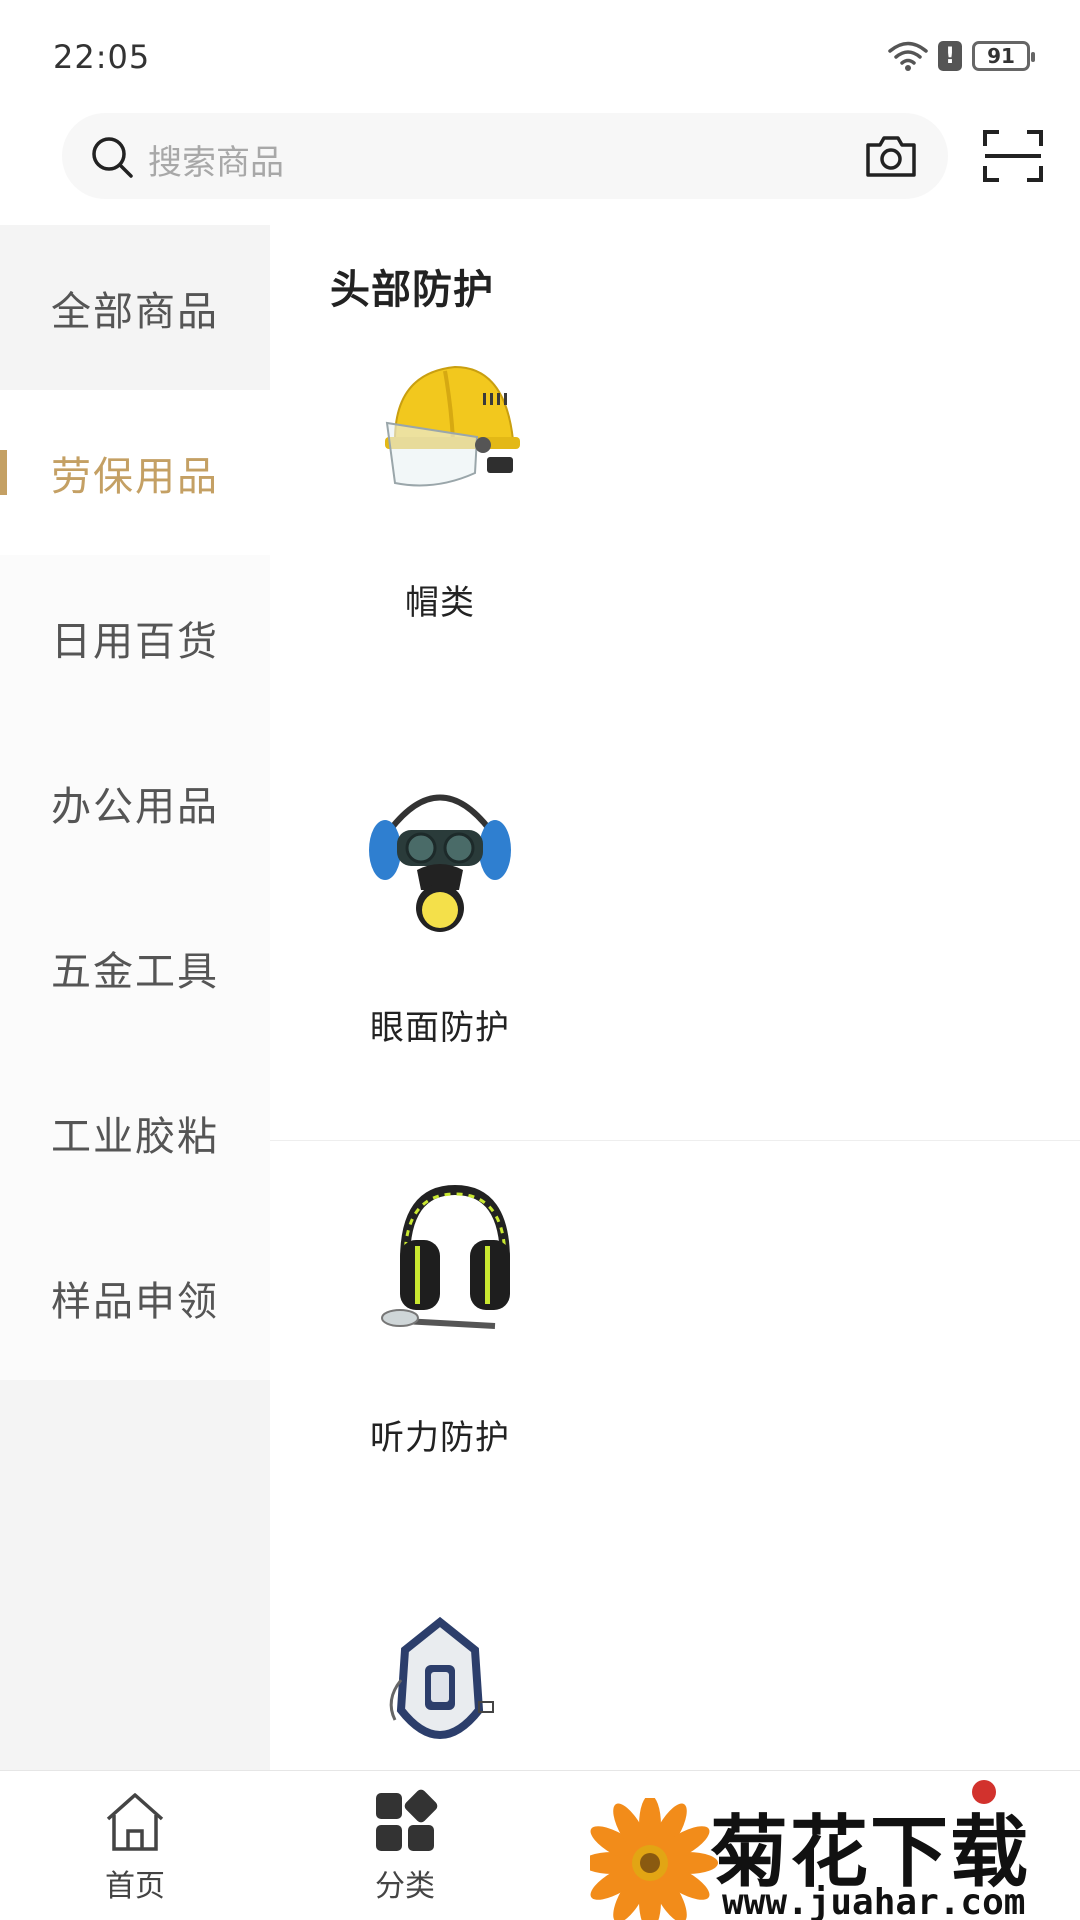 The width and height of the screenshot is (1080, 1920). Describe the element at coordinates (440, 603) in the screenshot. I see `product-label: 帽类` at that location.